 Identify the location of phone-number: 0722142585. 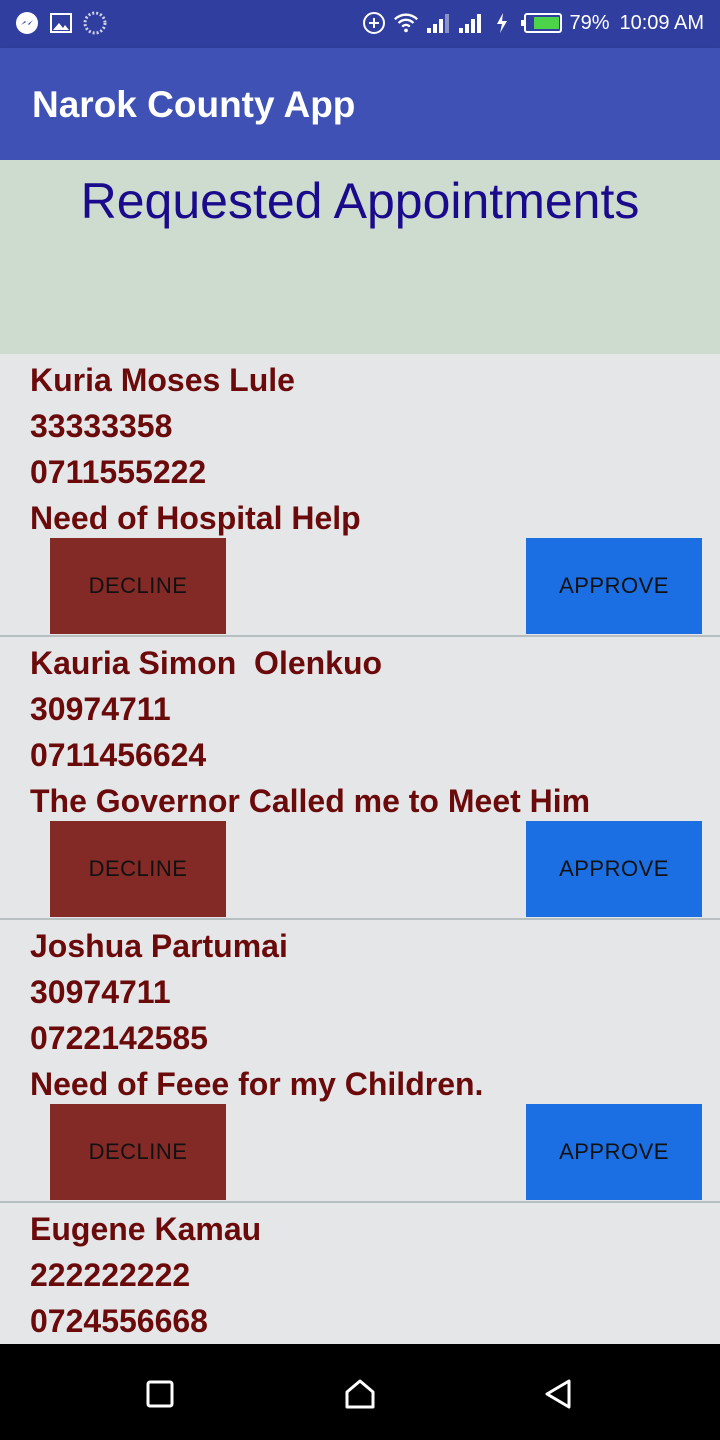
(119, 1038).